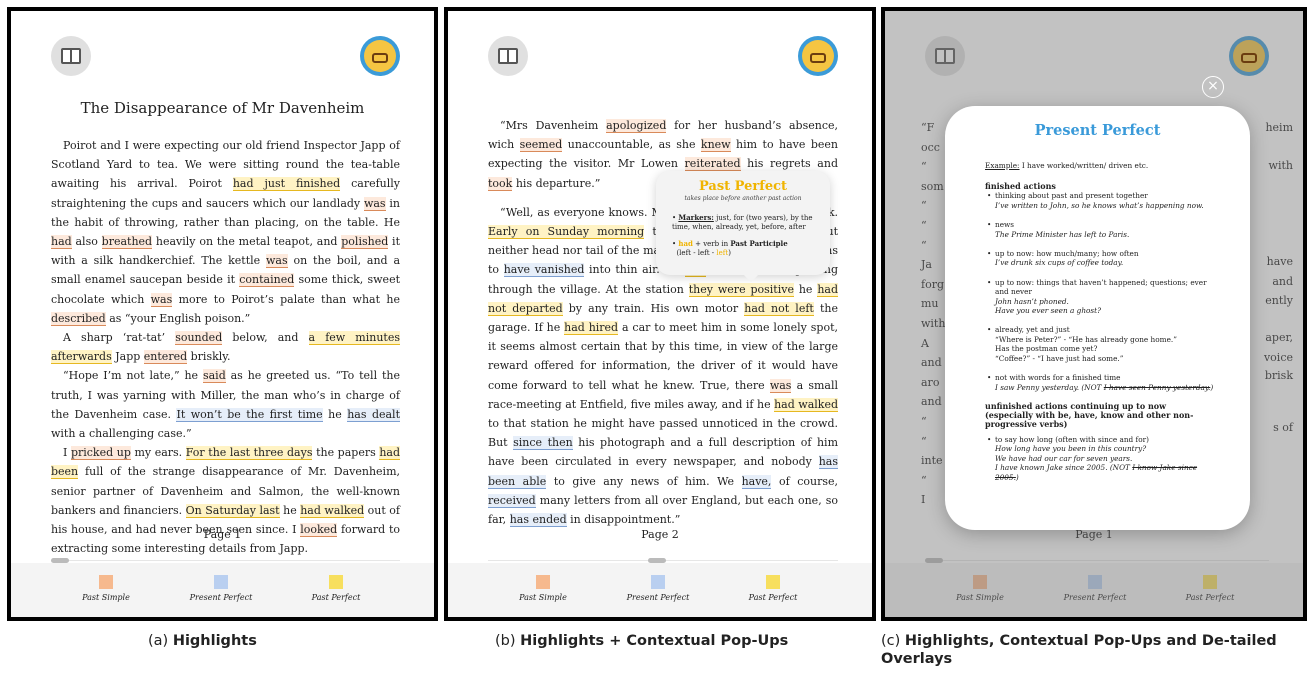 The image size is (1309, 681). I want to click on page-number: Page 1, so click(222, 534).